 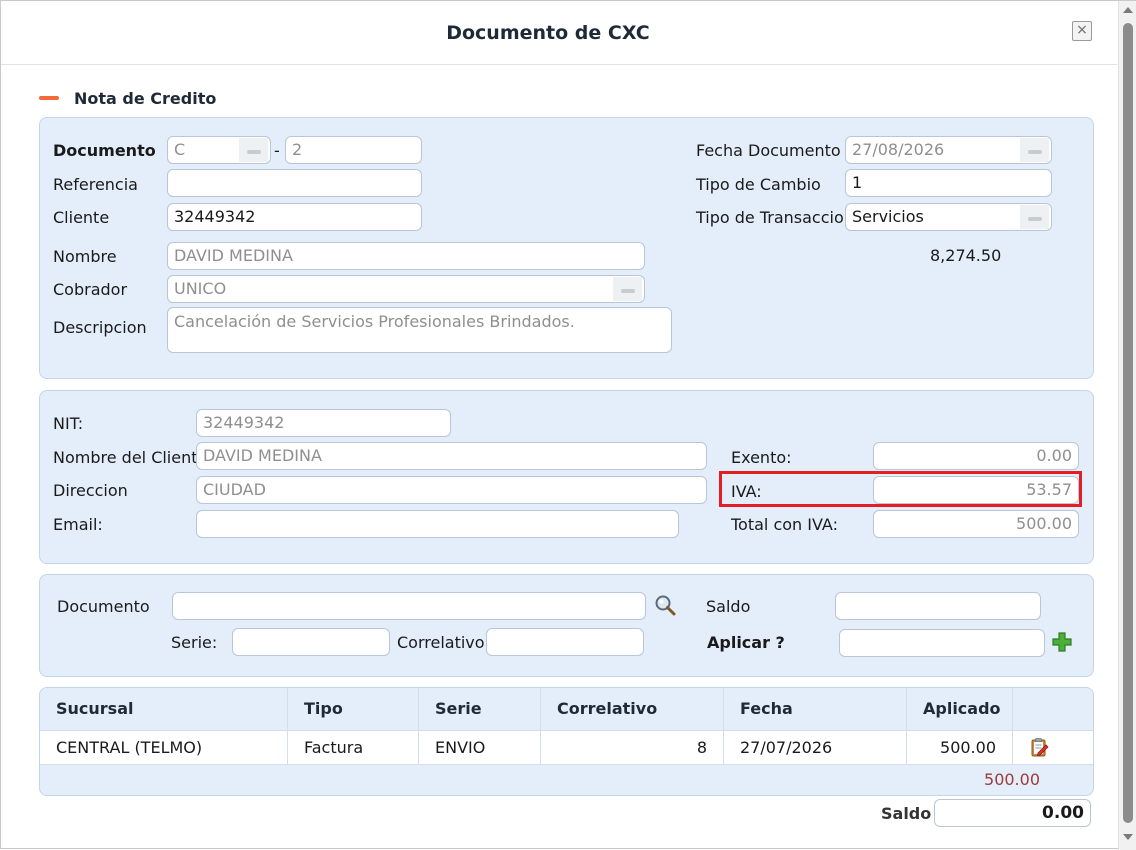 What do you see at coordinates (900, 489) in the screenshot?
I see `iva-highlight-box` at bounding box center [900, 489].